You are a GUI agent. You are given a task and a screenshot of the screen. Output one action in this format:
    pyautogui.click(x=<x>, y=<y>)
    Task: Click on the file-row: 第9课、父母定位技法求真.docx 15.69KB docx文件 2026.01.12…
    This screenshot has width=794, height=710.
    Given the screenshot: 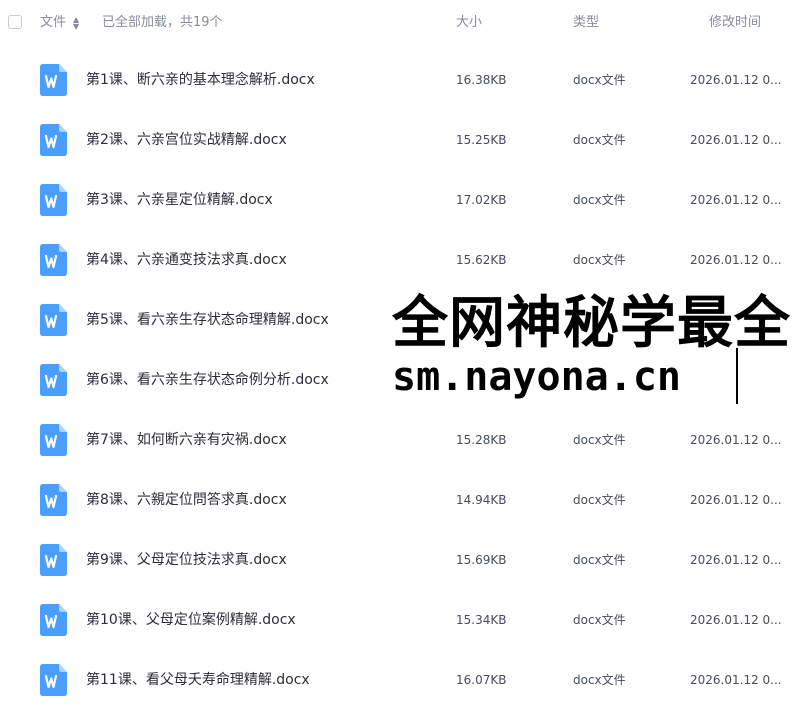 What is the action you would take?
    pyautogui.click(x=397, y=560)
    